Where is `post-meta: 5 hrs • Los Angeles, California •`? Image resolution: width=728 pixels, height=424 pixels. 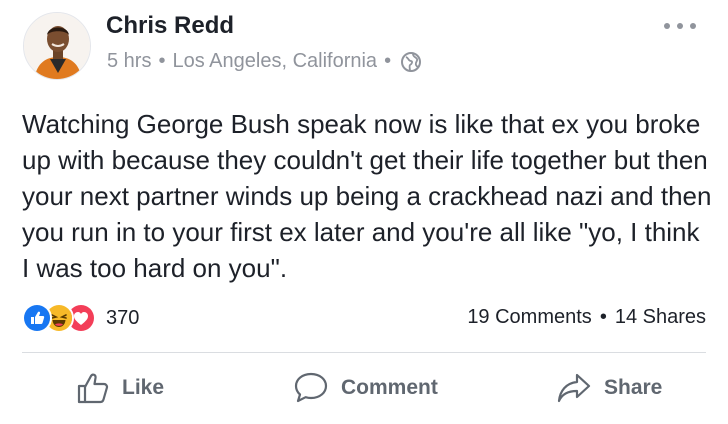 post-meta: 5 hrs • Los Angeles, California • is located at coordinates (264, 61).